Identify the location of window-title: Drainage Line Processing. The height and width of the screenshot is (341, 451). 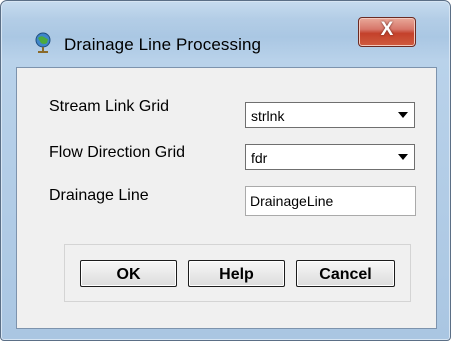
(163, 44).